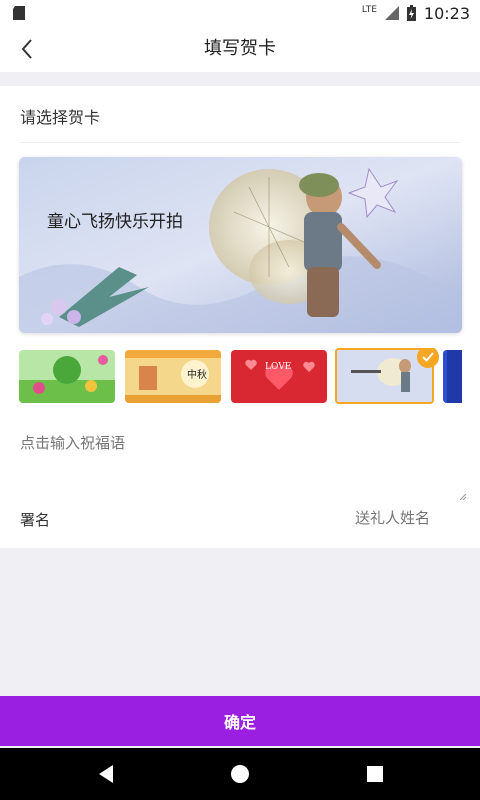 The height and width of the screenshot is (800, 480). I want to click on card-thumbnail-cartoon, so click(67, 376).